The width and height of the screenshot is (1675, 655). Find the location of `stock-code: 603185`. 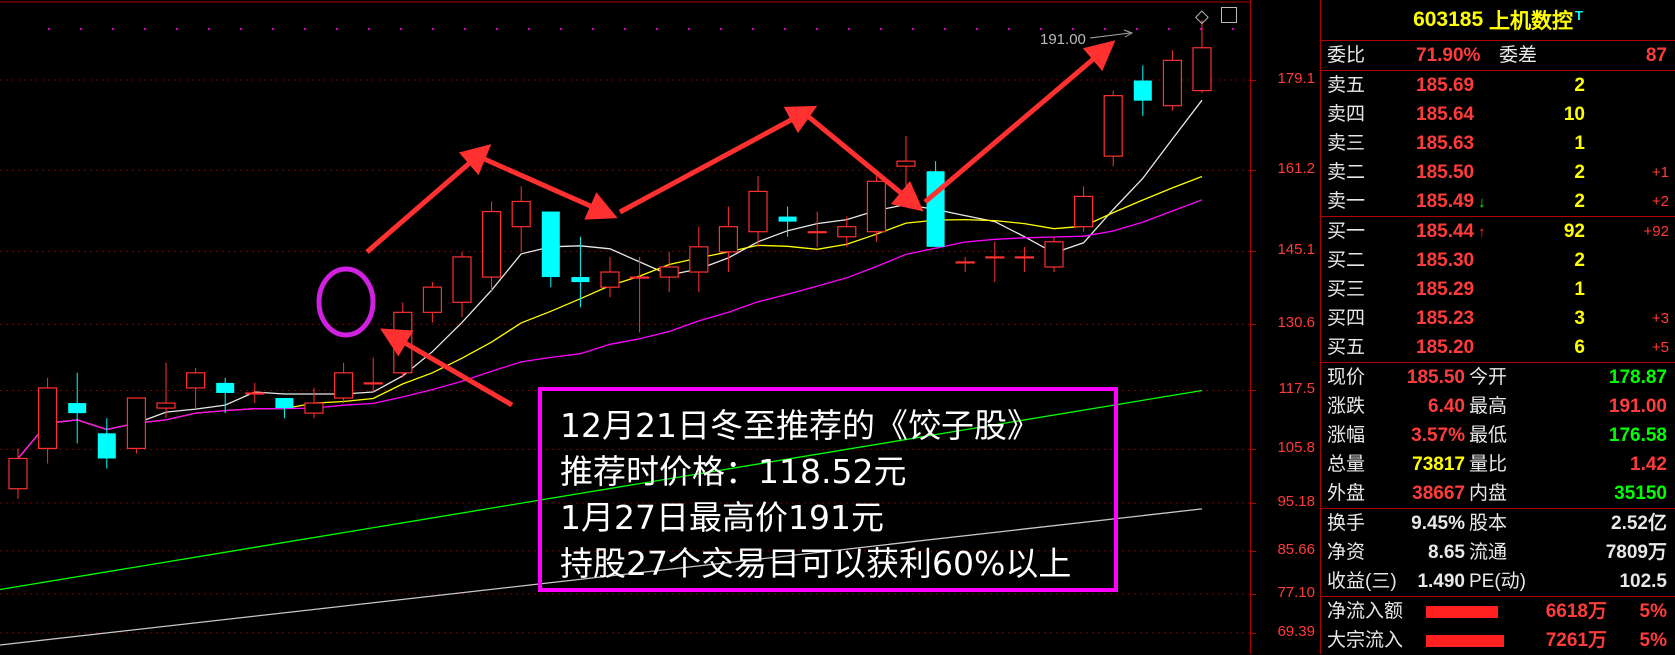

stock-code: 603185 is located at coordinates (1448, 19).